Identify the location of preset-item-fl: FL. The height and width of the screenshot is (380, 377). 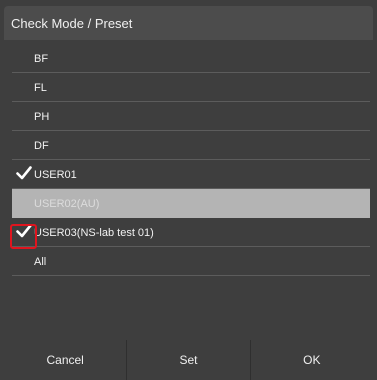
(191, 87).